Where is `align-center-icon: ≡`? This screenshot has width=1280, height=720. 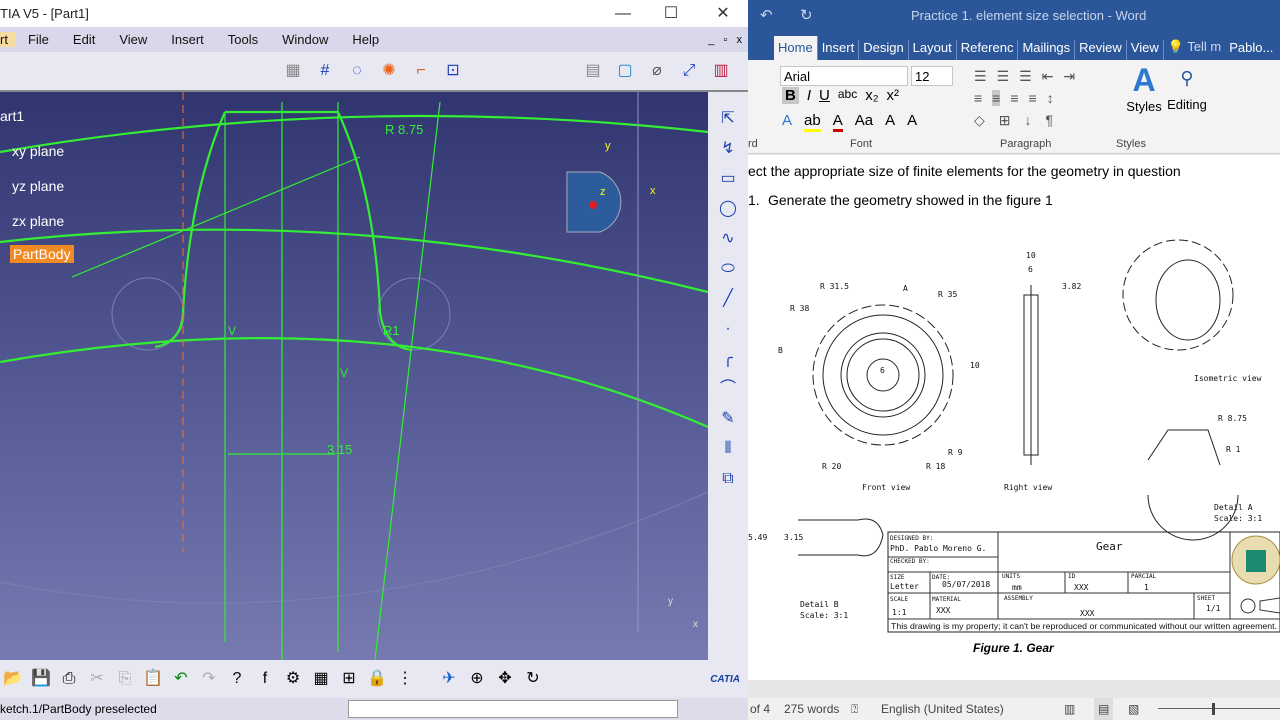
align-center-icon: ≡ is located at coordinates (996, 98).